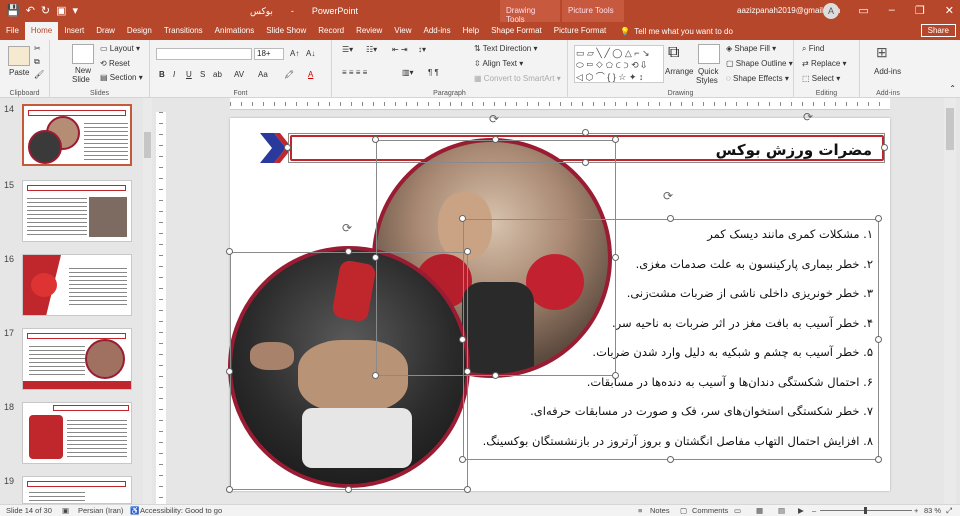 Image resolution: width=960 pixels, height=516 pixels. Describe the element at coordinates (83, 70) in the screenshot. I see `new-slide-label-1: New` at that location.